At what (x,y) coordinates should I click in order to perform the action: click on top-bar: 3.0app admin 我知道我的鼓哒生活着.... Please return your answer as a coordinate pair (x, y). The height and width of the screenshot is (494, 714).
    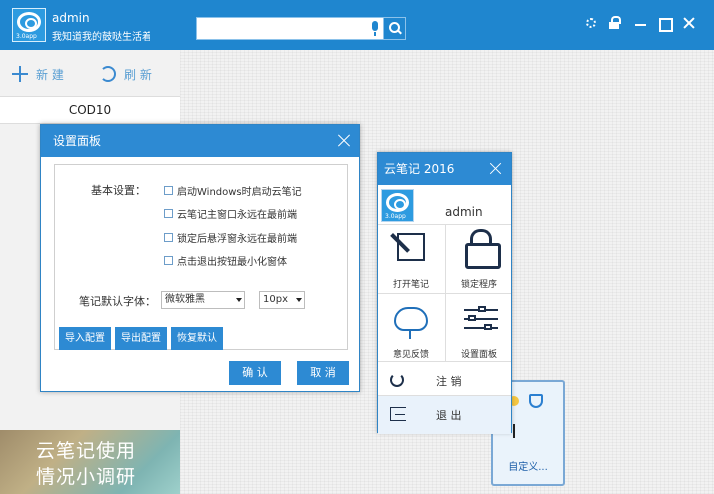
    Looking at the image, I should click on (357, 25).